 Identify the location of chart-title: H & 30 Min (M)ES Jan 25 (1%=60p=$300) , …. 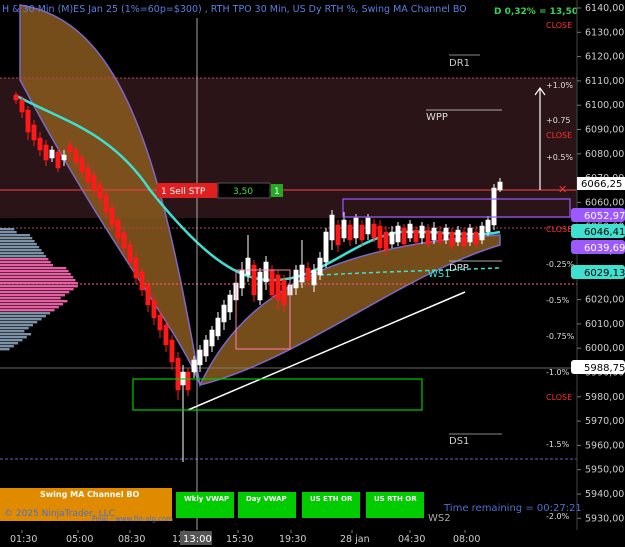
(234, 9).